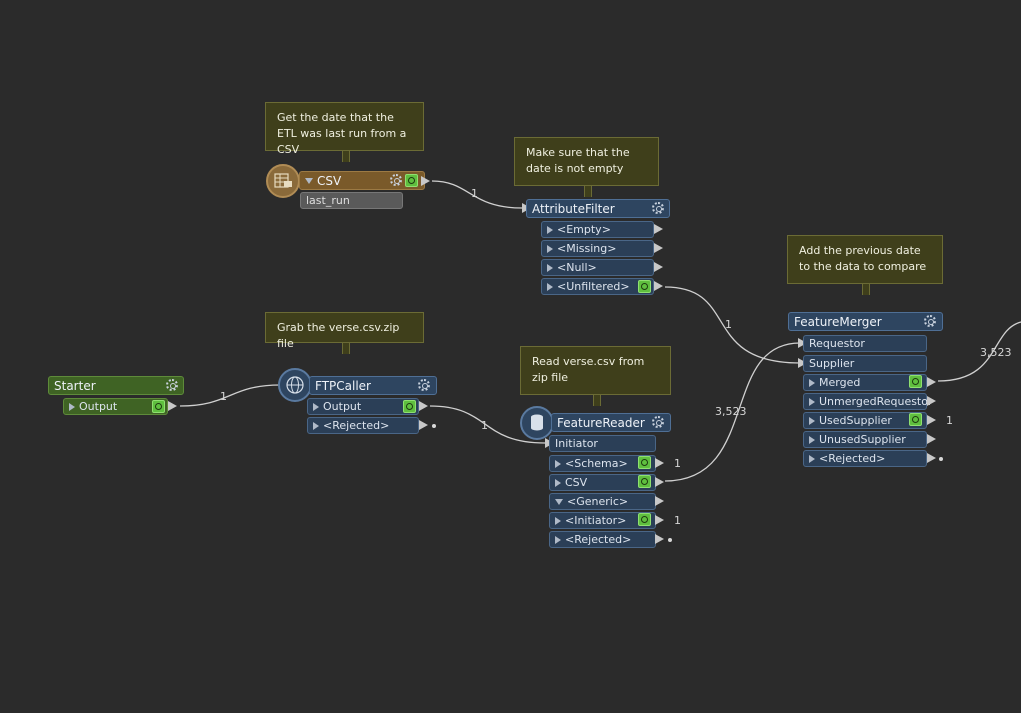 This screenshot has height=713, width=1021. I want to click on reader-port-rejected: <Rejected>, so click(602, 539).